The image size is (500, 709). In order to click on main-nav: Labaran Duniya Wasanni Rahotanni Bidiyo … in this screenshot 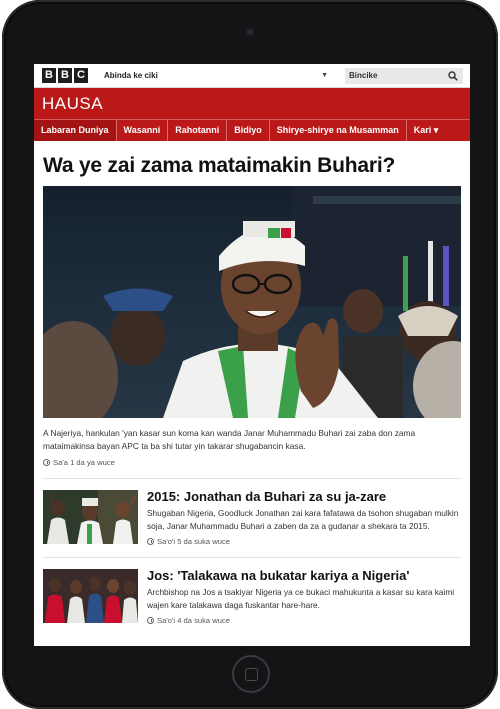, I will do `click(252, 130)`.